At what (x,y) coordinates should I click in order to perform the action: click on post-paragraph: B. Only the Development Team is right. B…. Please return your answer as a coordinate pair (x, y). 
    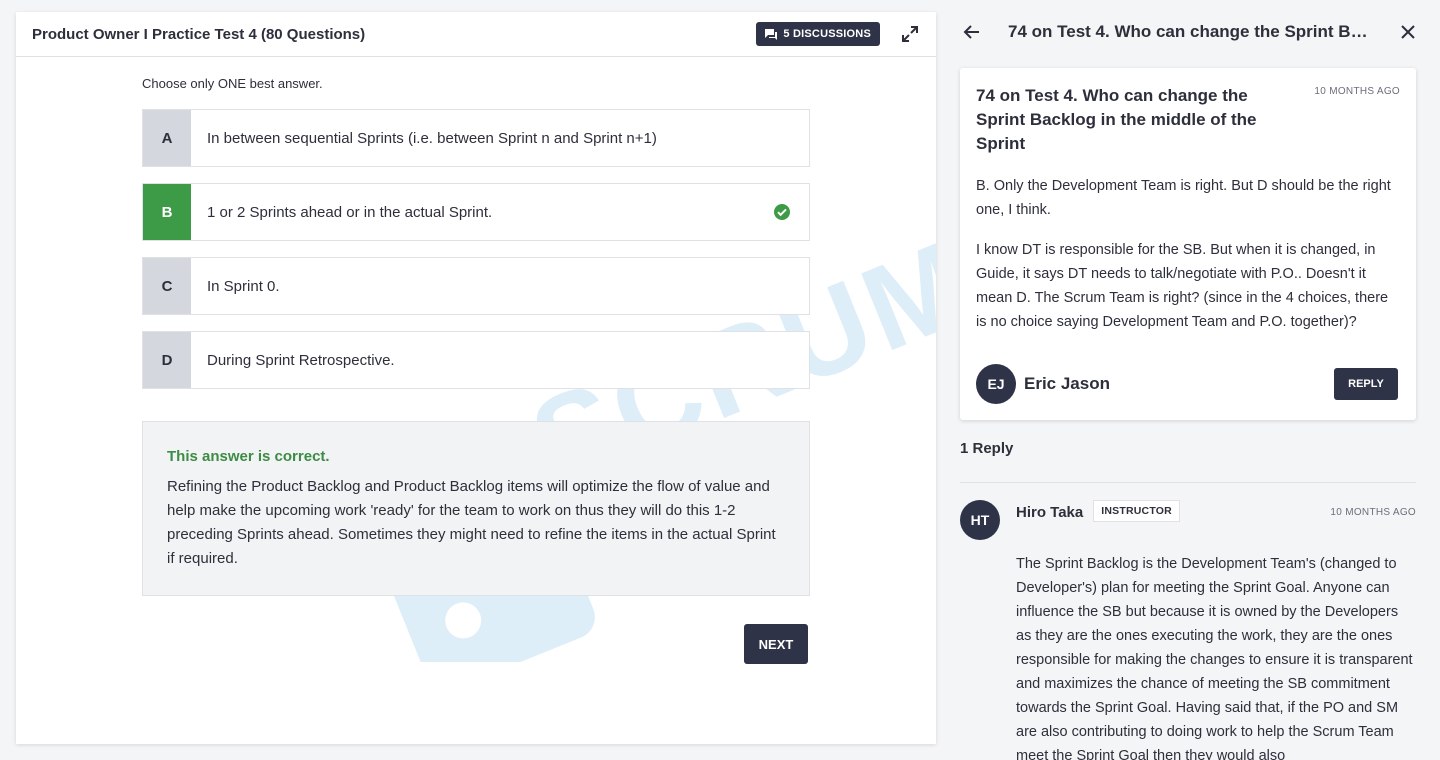
    Looking at the image, I should click on (1183, 198).